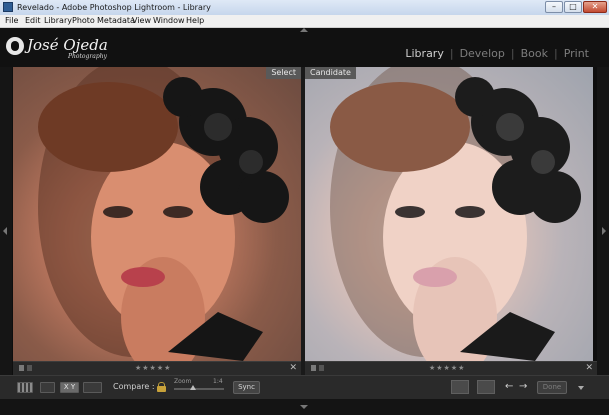 The width and height of the screenshot is (609, 415). I want to click on make-select-button, so click(486, 387).